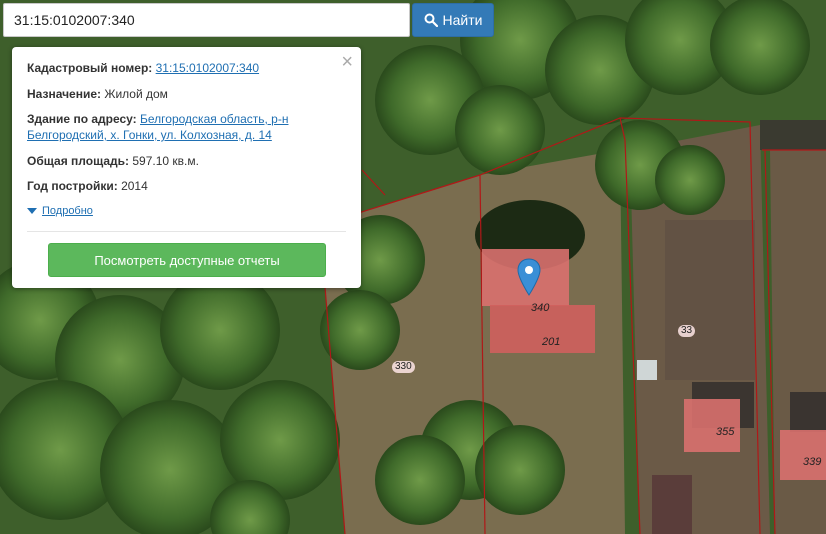 The image size is (826, 534). I want to click on parcel-label: 33, so click(687, 331).